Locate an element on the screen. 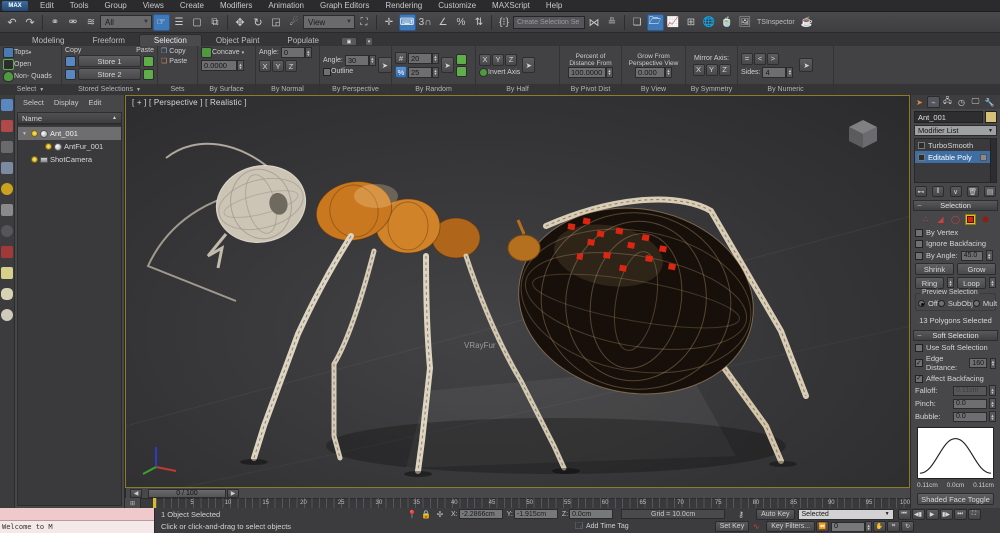  menu-item: Modifiers is located at coordinates (236, 5).